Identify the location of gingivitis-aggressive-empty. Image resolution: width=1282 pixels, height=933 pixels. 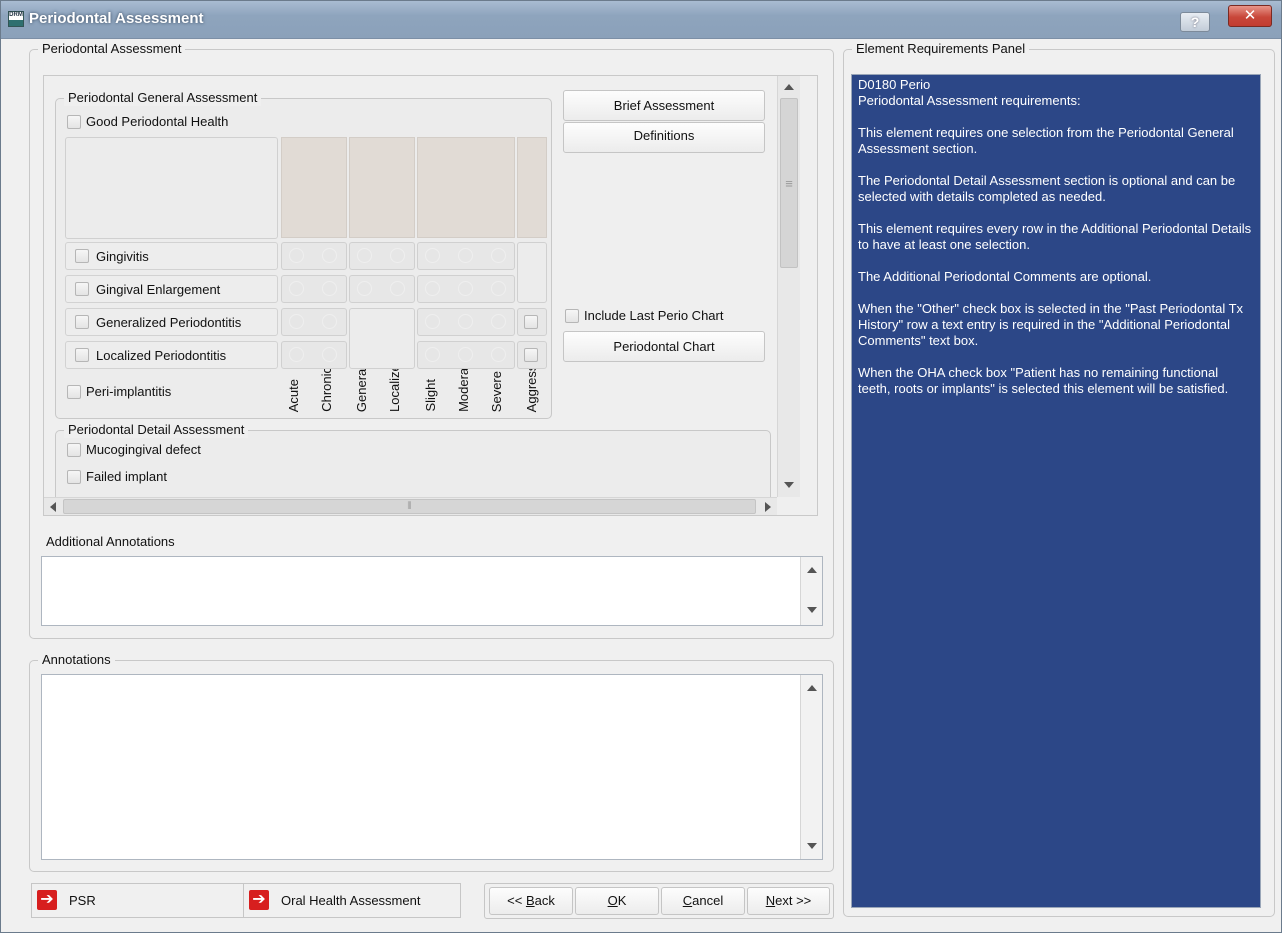
(532, 272).